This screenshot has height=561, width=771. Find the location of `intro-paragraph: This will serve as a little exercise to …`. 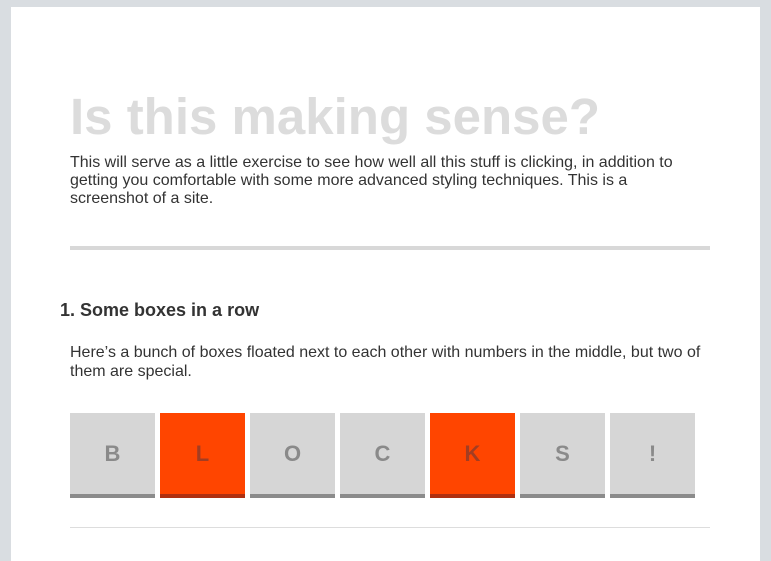

intro-paragraph: This will serve as a little exercise to … is located at coordinates (371, 180).